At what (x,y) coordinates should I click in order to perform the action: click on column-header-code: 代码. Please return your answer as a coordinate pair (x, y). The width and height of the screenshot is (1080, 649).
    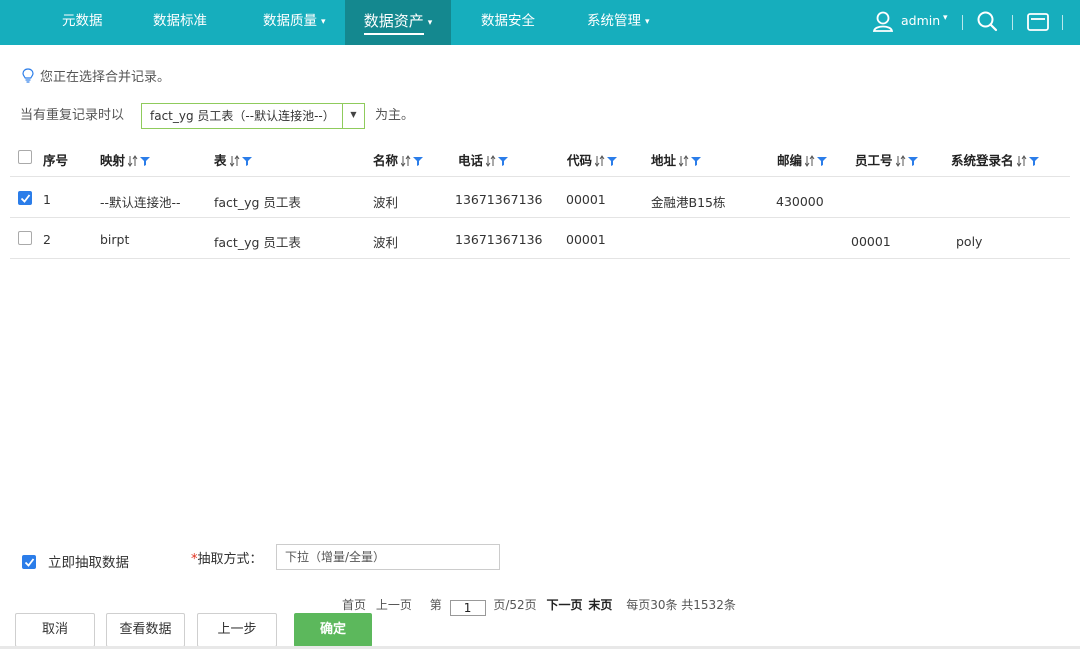
    Looking at the image, I should click on (593, 160).